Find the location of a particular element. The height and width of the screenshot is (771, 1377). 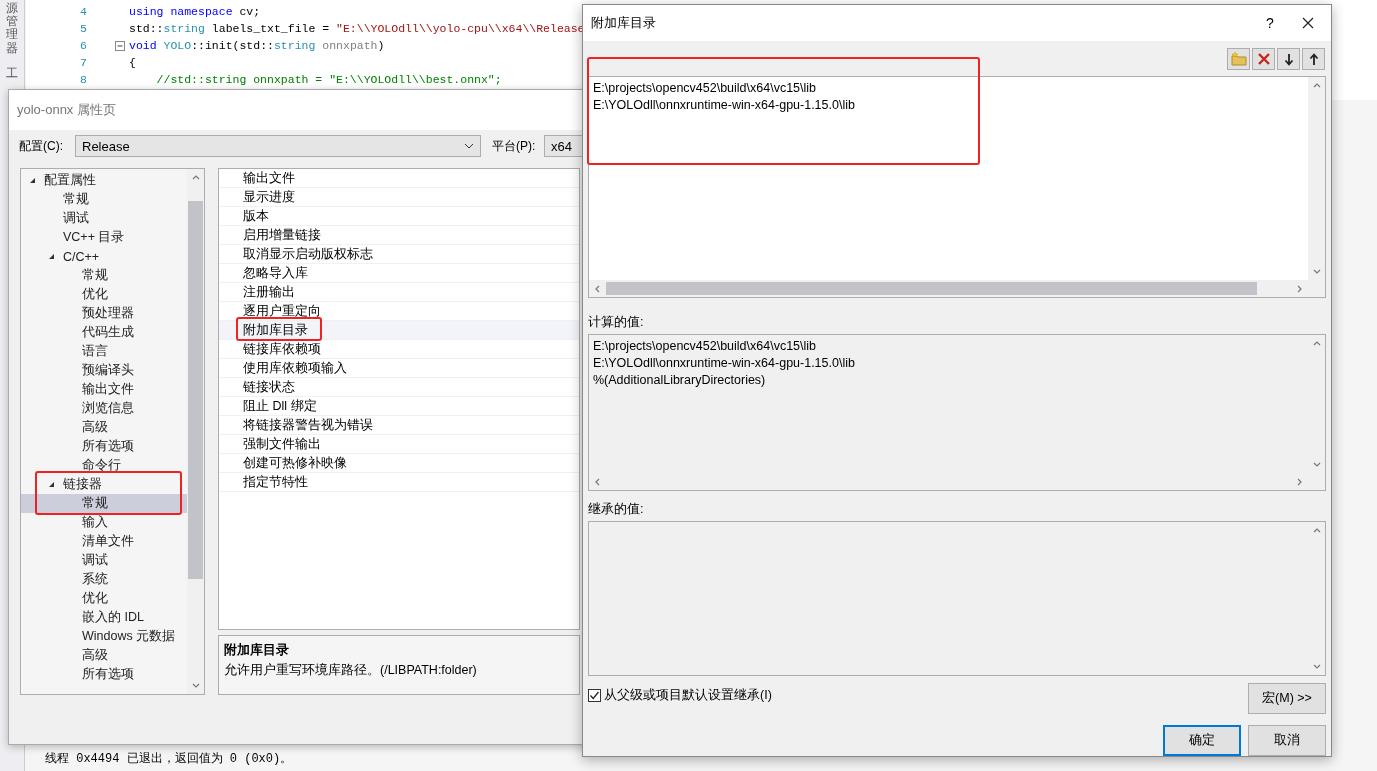

property-item: 显示进度 is located at coordinates (399, 197).